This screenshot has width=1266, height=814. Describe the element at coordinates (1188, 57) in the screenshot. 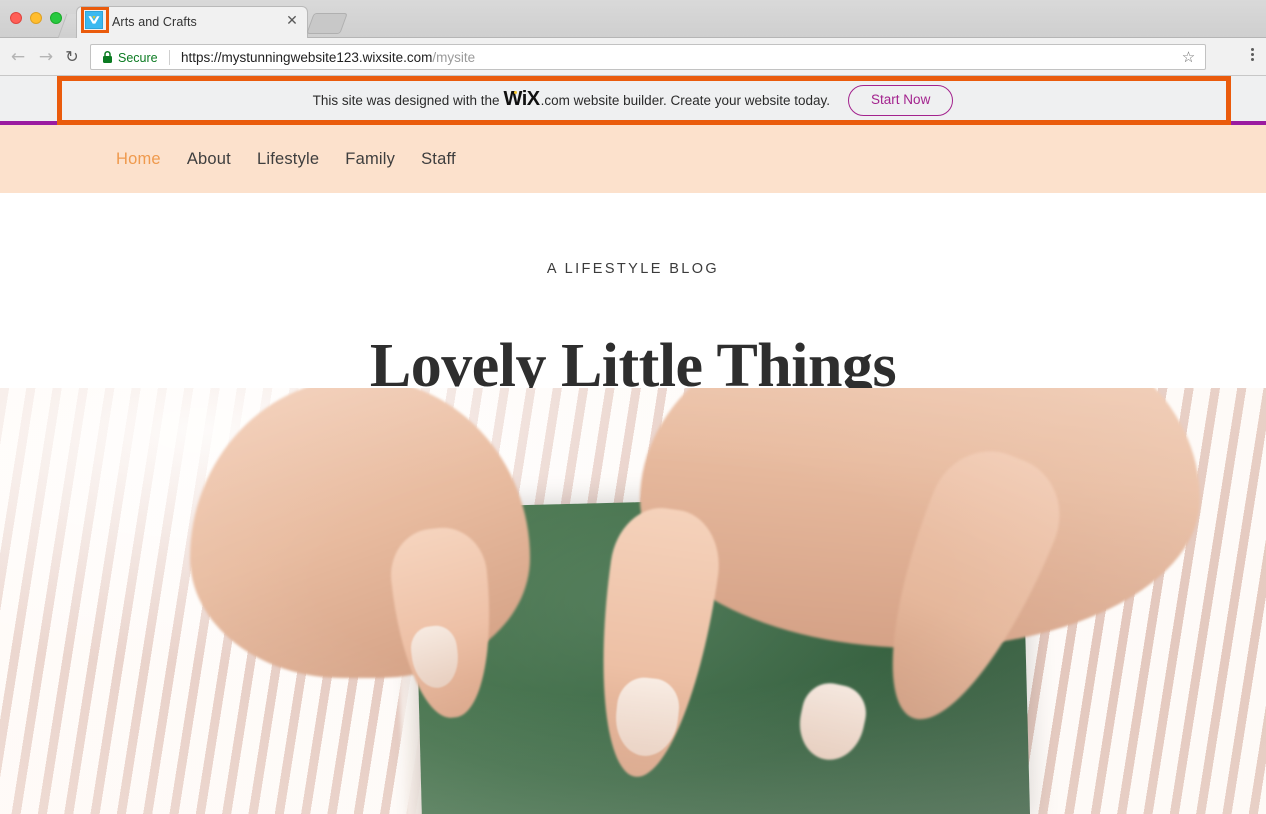

I see `bookmark-star-icon: ☆` at that location.